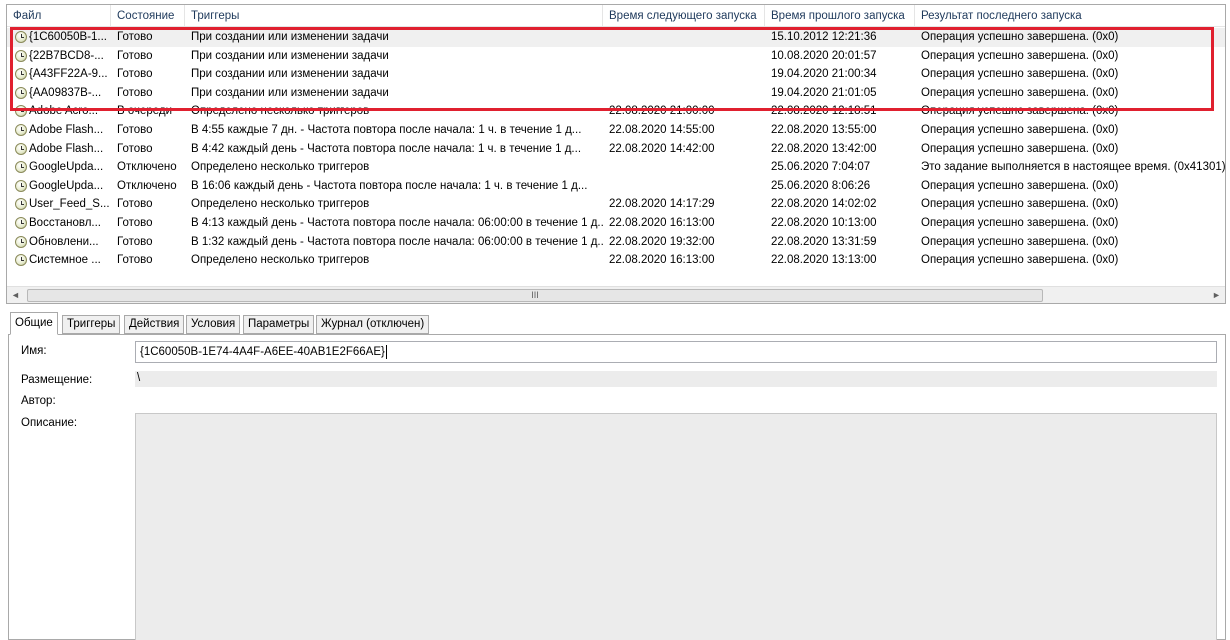  I want to click on tab-settings: Параметры, so click(279, 324).